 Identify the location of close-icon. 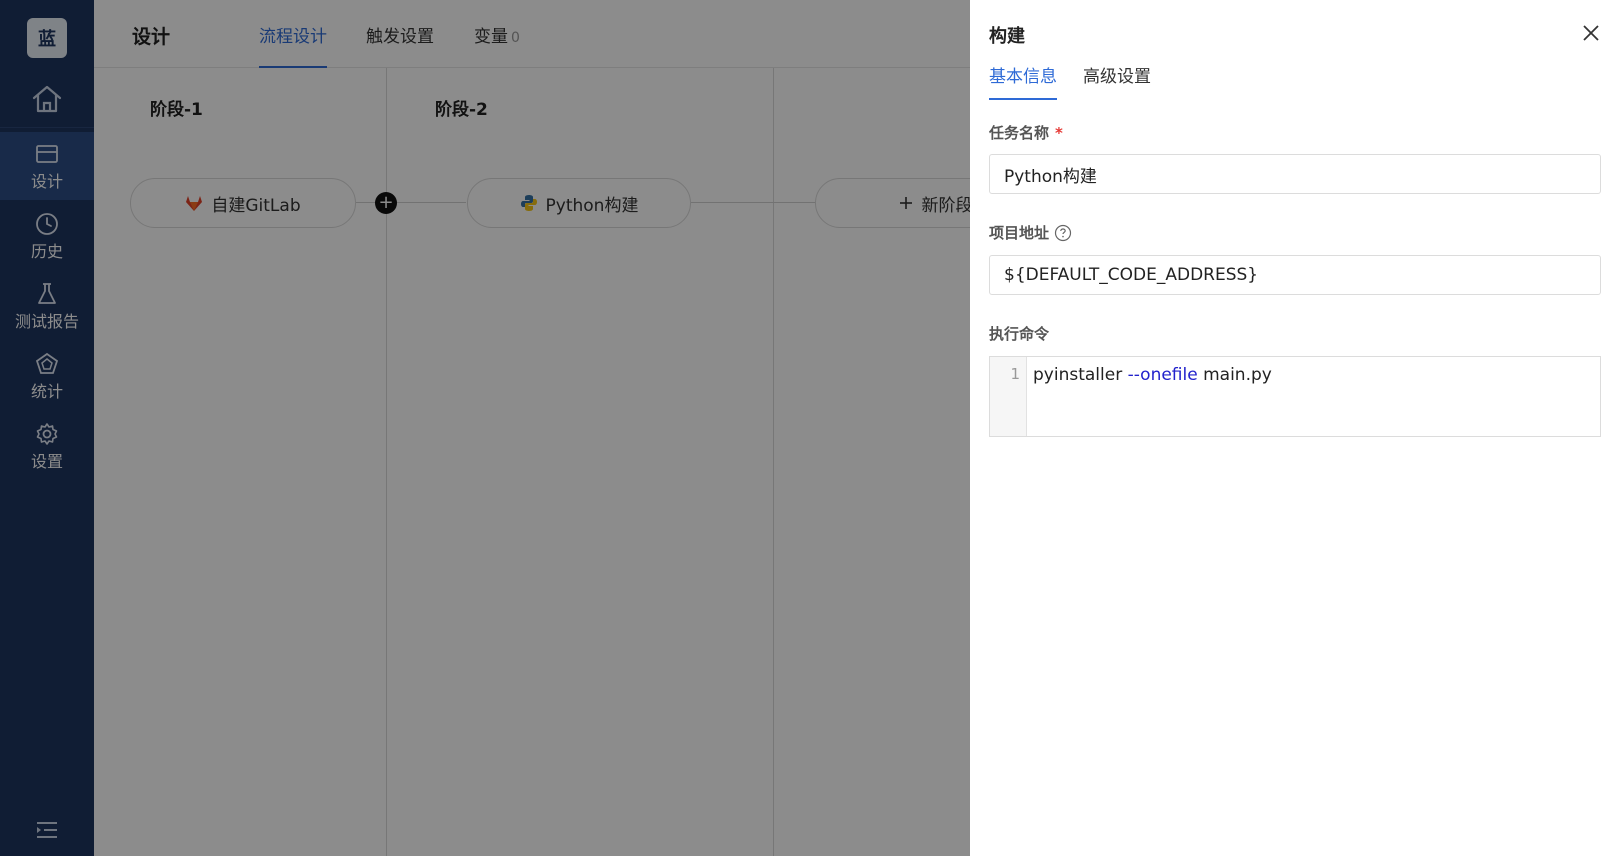
(1591, 33).